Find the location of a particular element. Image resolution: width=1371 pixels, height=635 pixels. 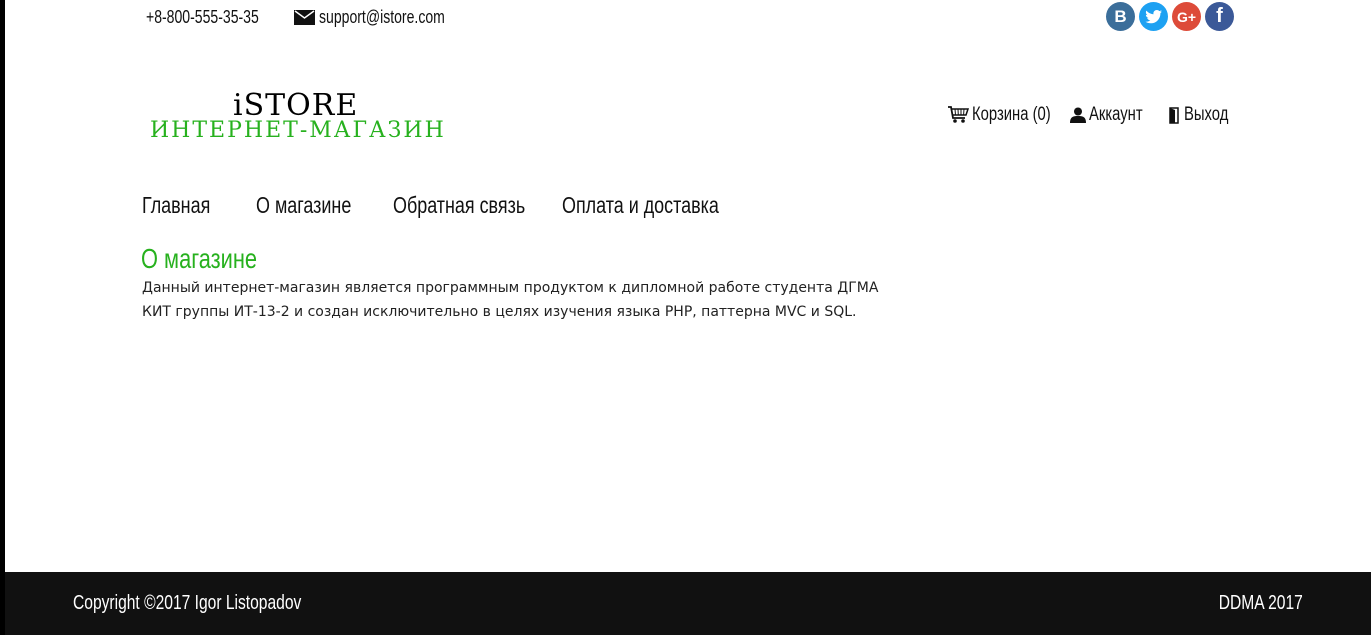

cart-icon is located at coordinates (958, 114).